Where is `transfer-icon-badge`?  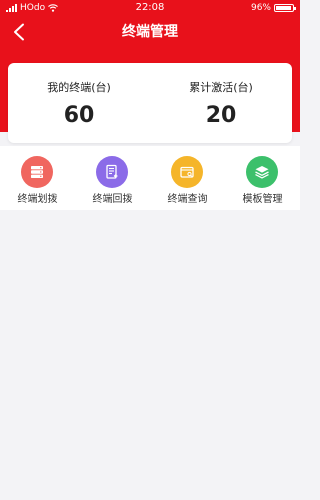
transfer-icon-badge is located at coordinates (37, 172).